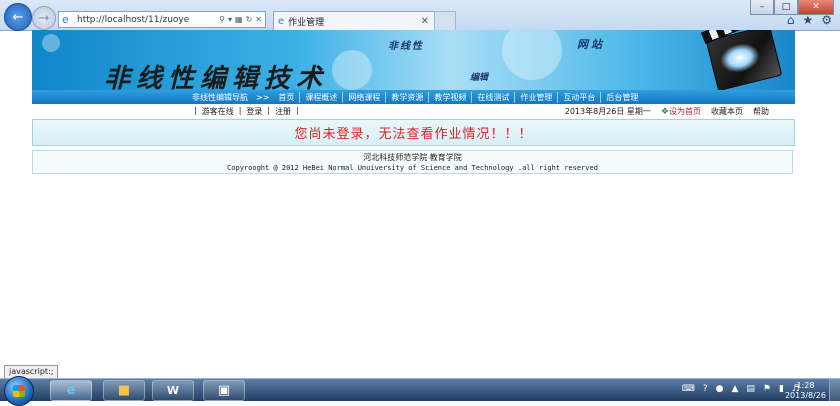  I want to click on taskbar-explorer-button: ■, so click(124, 390).